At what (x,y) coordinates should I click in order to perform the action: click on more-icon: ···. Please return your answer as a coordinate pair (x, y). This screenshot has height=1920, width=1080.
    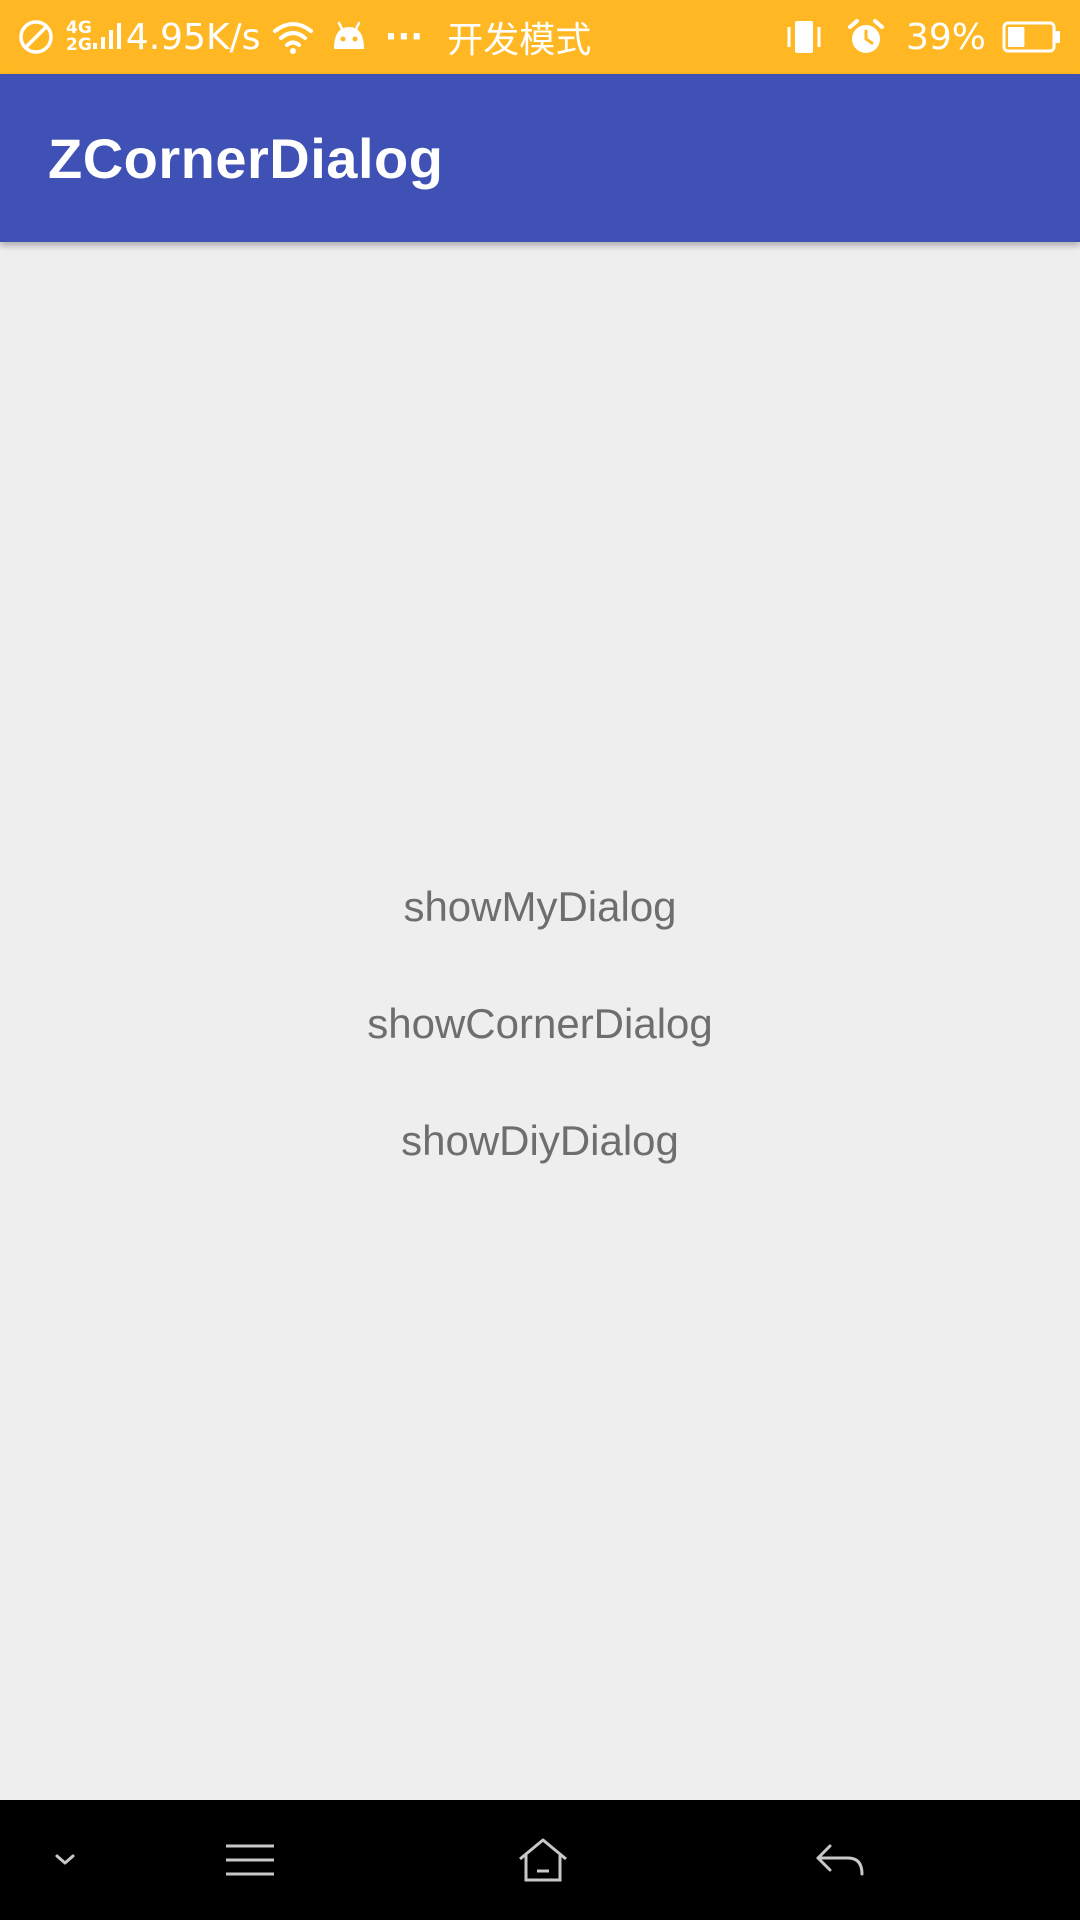
    Looking at the image, I should click on (404, 37).